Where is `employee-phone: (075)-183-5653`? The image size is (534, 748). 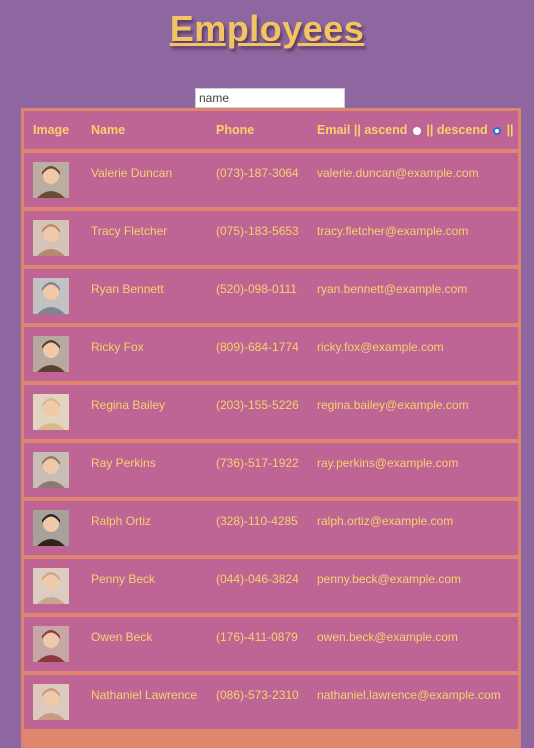 employee-phone: (075)-183-5653 is located at coordinates (257, 231).